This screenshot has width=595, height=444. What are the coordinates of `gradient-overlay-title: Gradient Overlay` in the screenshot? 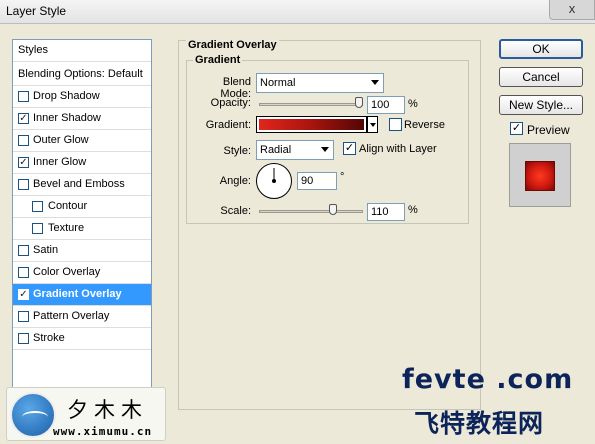 It's located at (232, 45).